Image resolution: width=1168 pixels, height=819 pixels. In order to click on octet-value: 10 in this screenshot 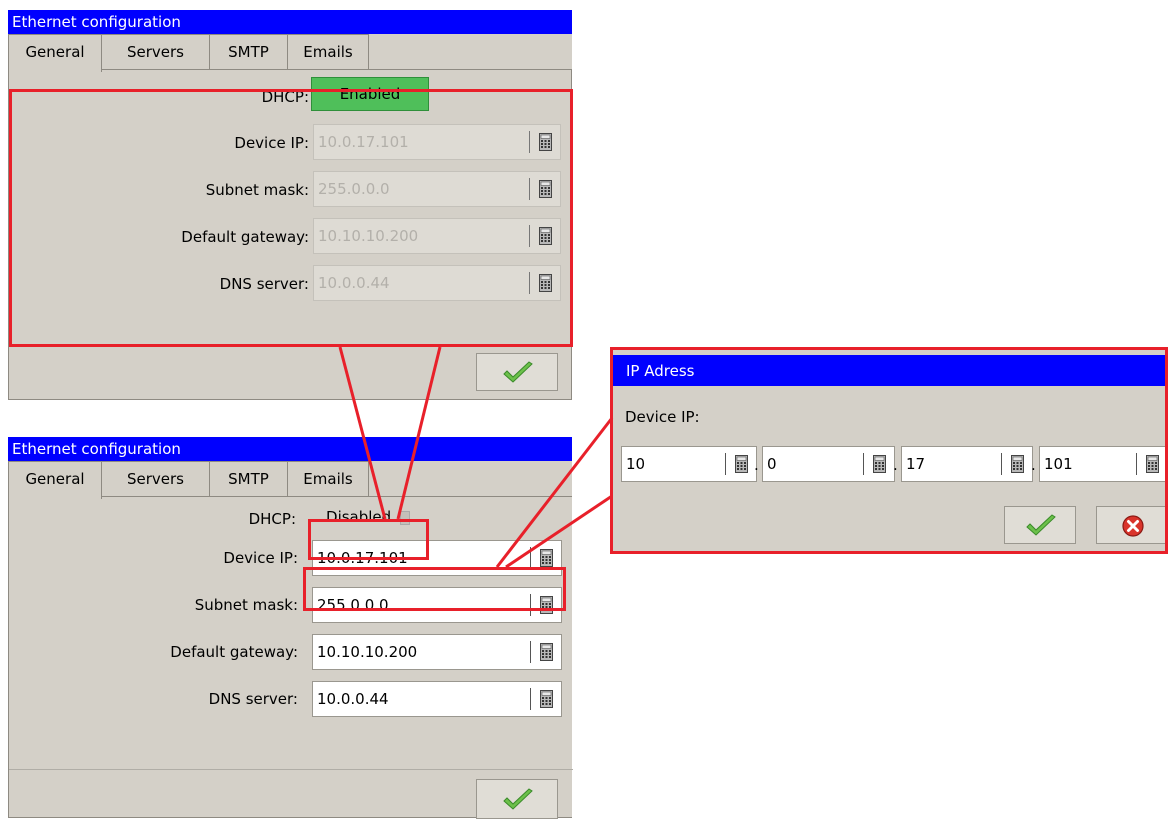, I will do `click(636, 464)`.